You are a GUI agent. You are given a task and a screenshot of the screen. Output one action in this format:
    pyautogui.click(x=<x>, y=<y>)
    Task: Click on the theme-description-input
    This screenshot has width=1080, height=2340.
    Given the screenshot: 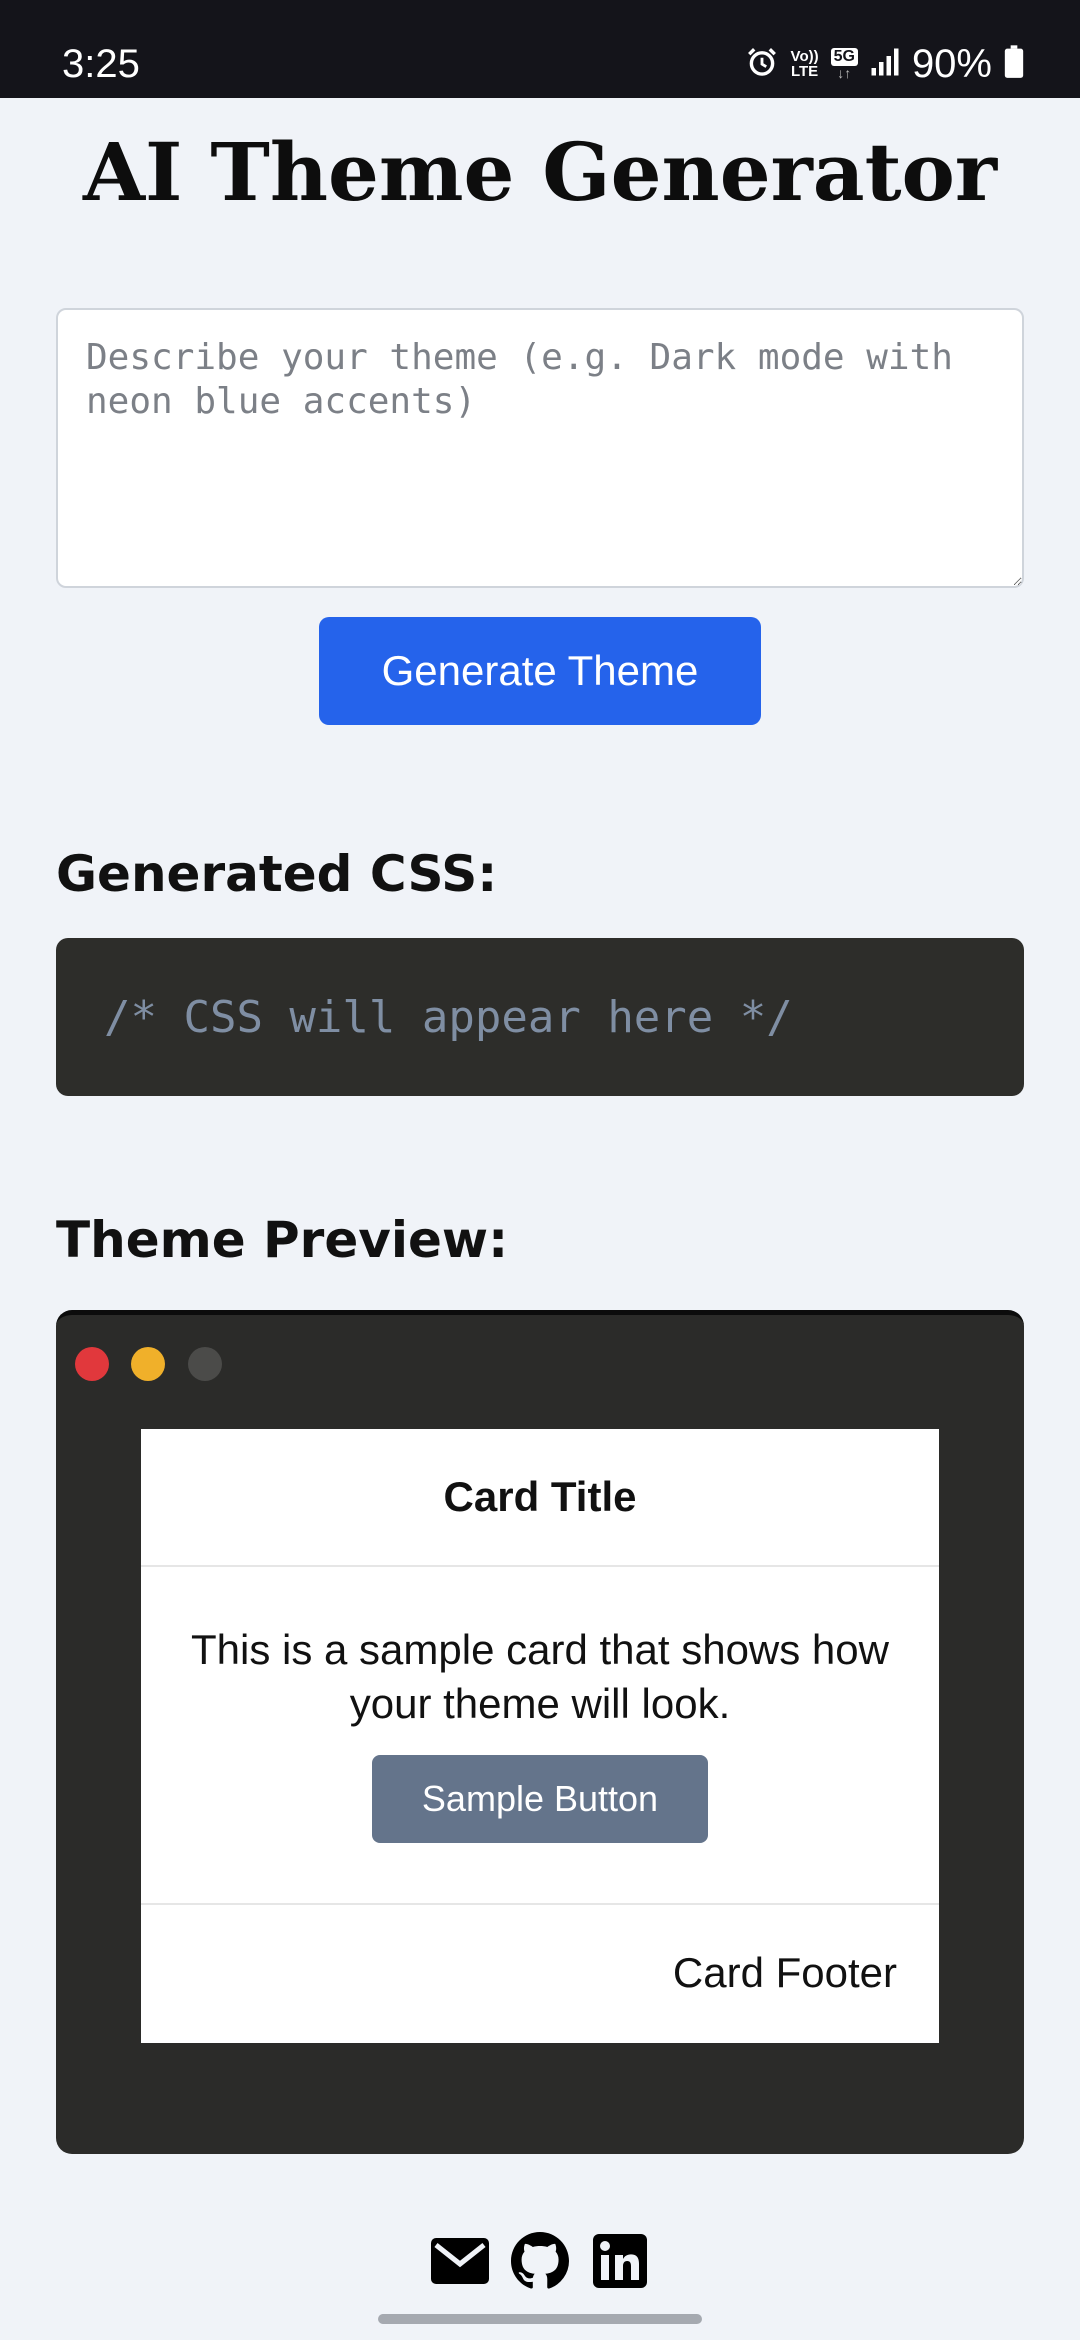 What is the action you would take?
    pyautogui.click(x=540, y=448)
    